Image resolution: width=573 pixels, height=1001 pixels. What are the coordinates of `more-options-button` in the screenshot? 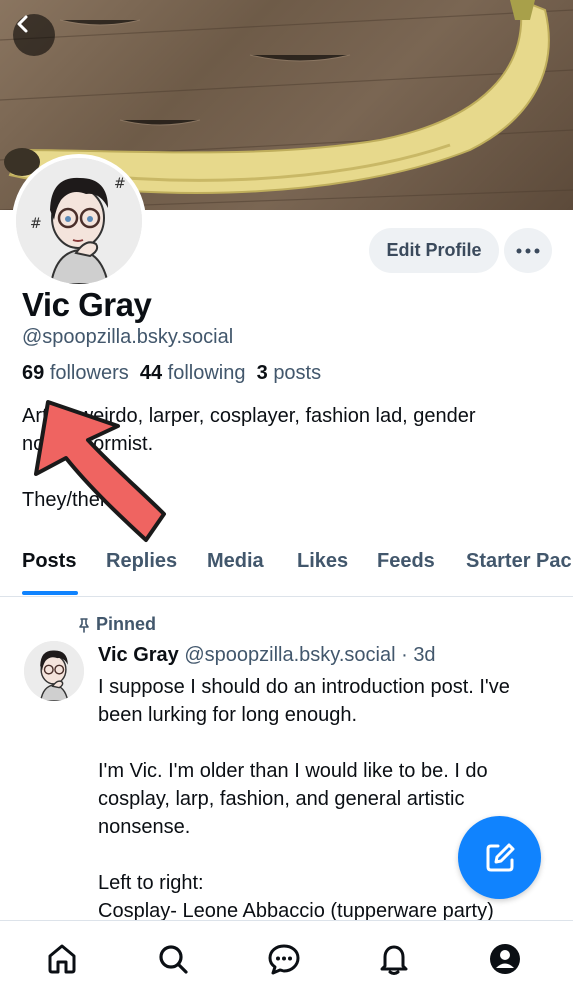 It's located at (528, 250).